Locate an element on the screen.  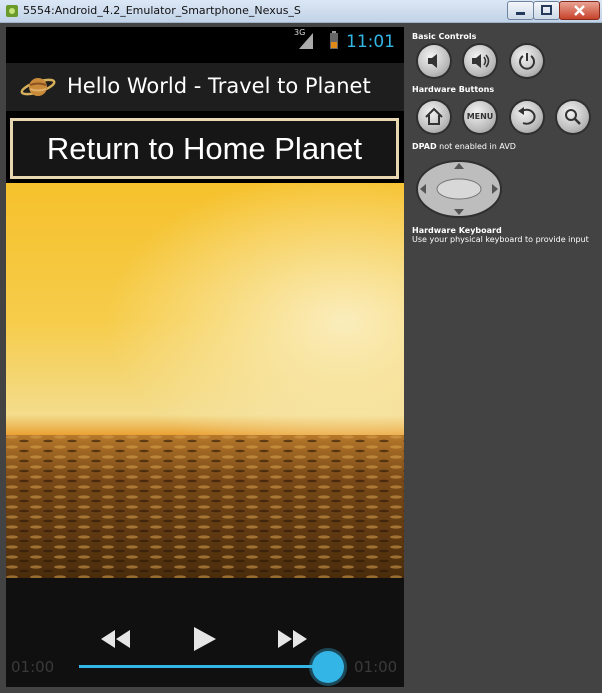
fast-forward-icon is located at coordinates (293, 639).